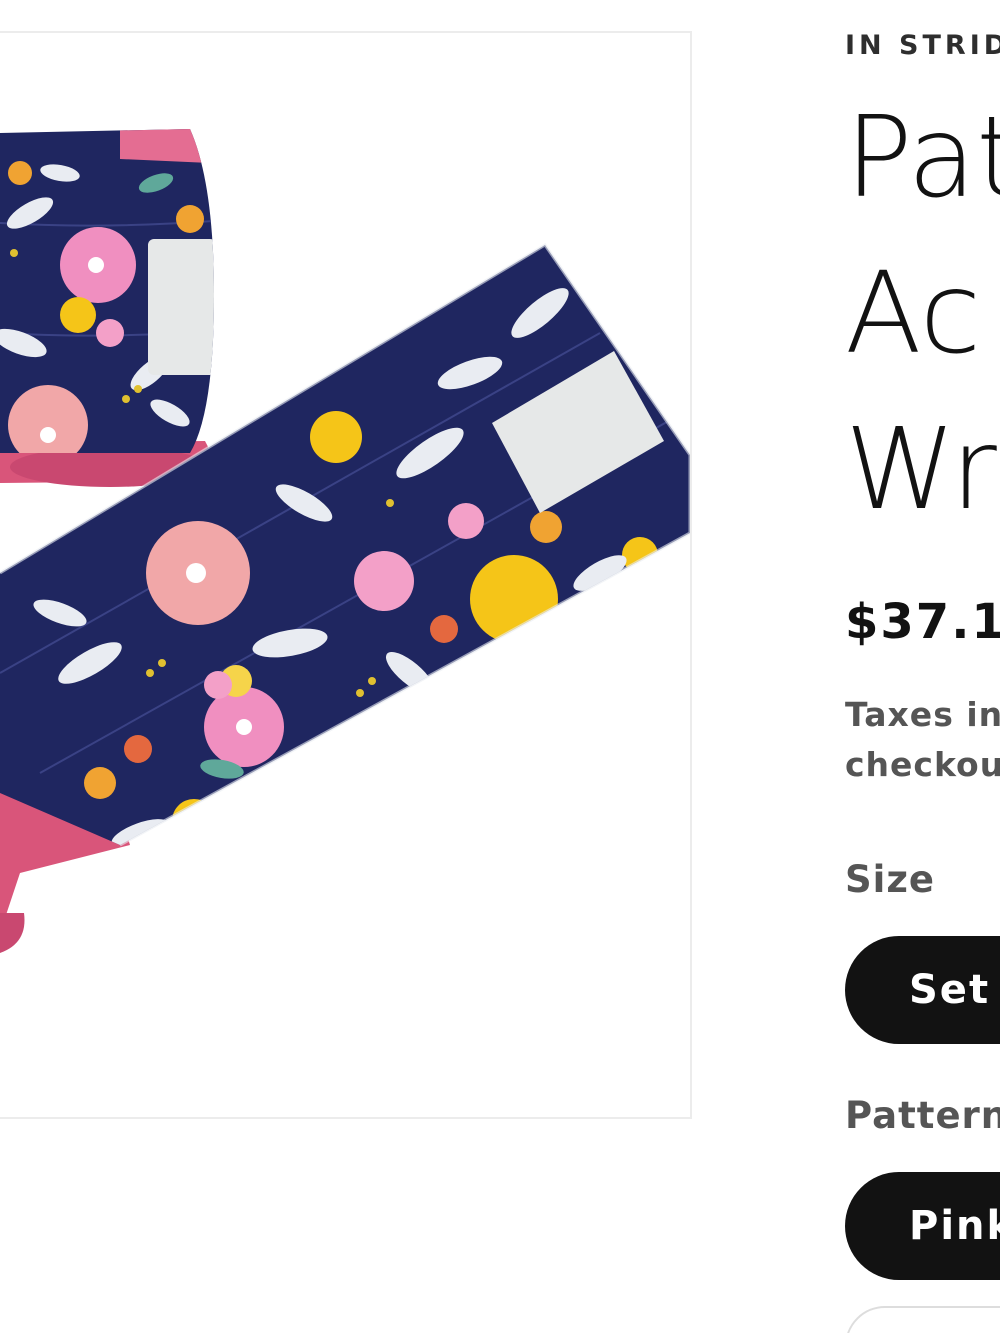 This screenshot has height=1333, width=1000. I want to click on tax-line: Taxes in, so click(922, 714).